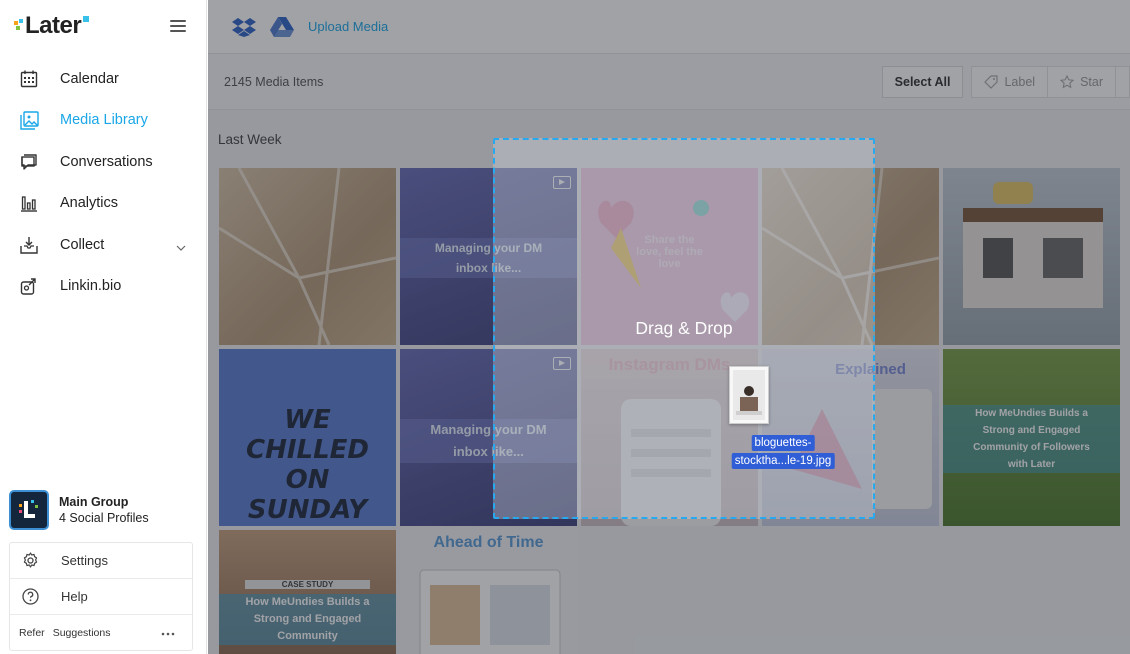 The image size is (1130, 654). I want to click on calendar-icon, so click(29, 79).